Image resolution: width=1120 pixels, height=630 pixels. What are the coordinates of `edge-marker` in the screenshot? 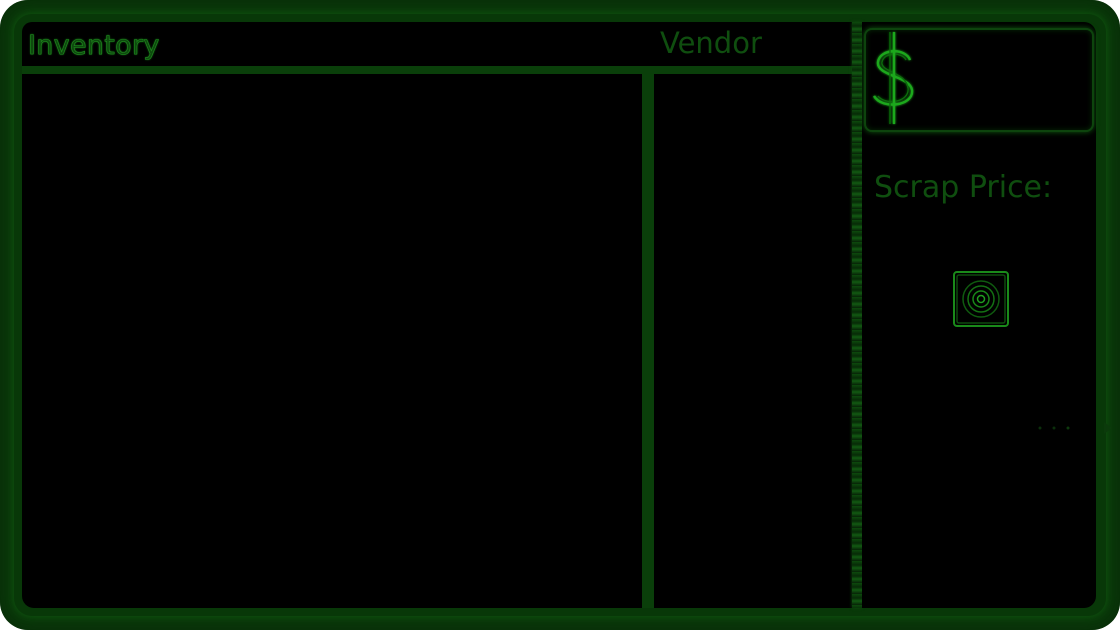 It's located at (1074, 428).